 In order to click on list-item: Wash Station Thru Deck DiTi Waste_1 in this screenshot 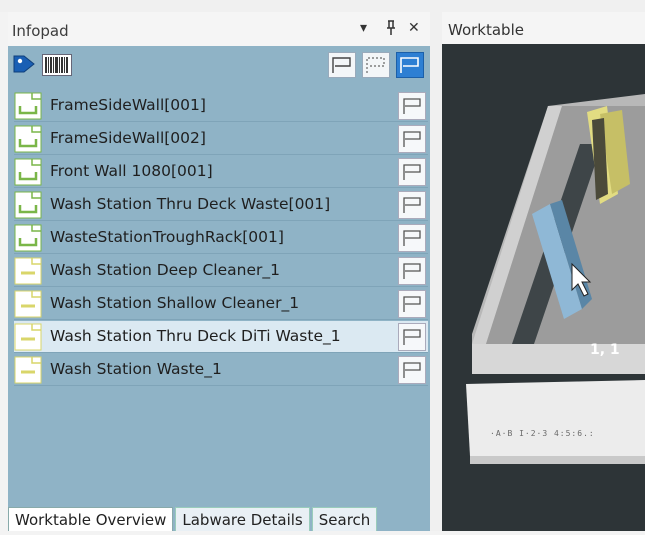, I will do `click(221, 337)`.